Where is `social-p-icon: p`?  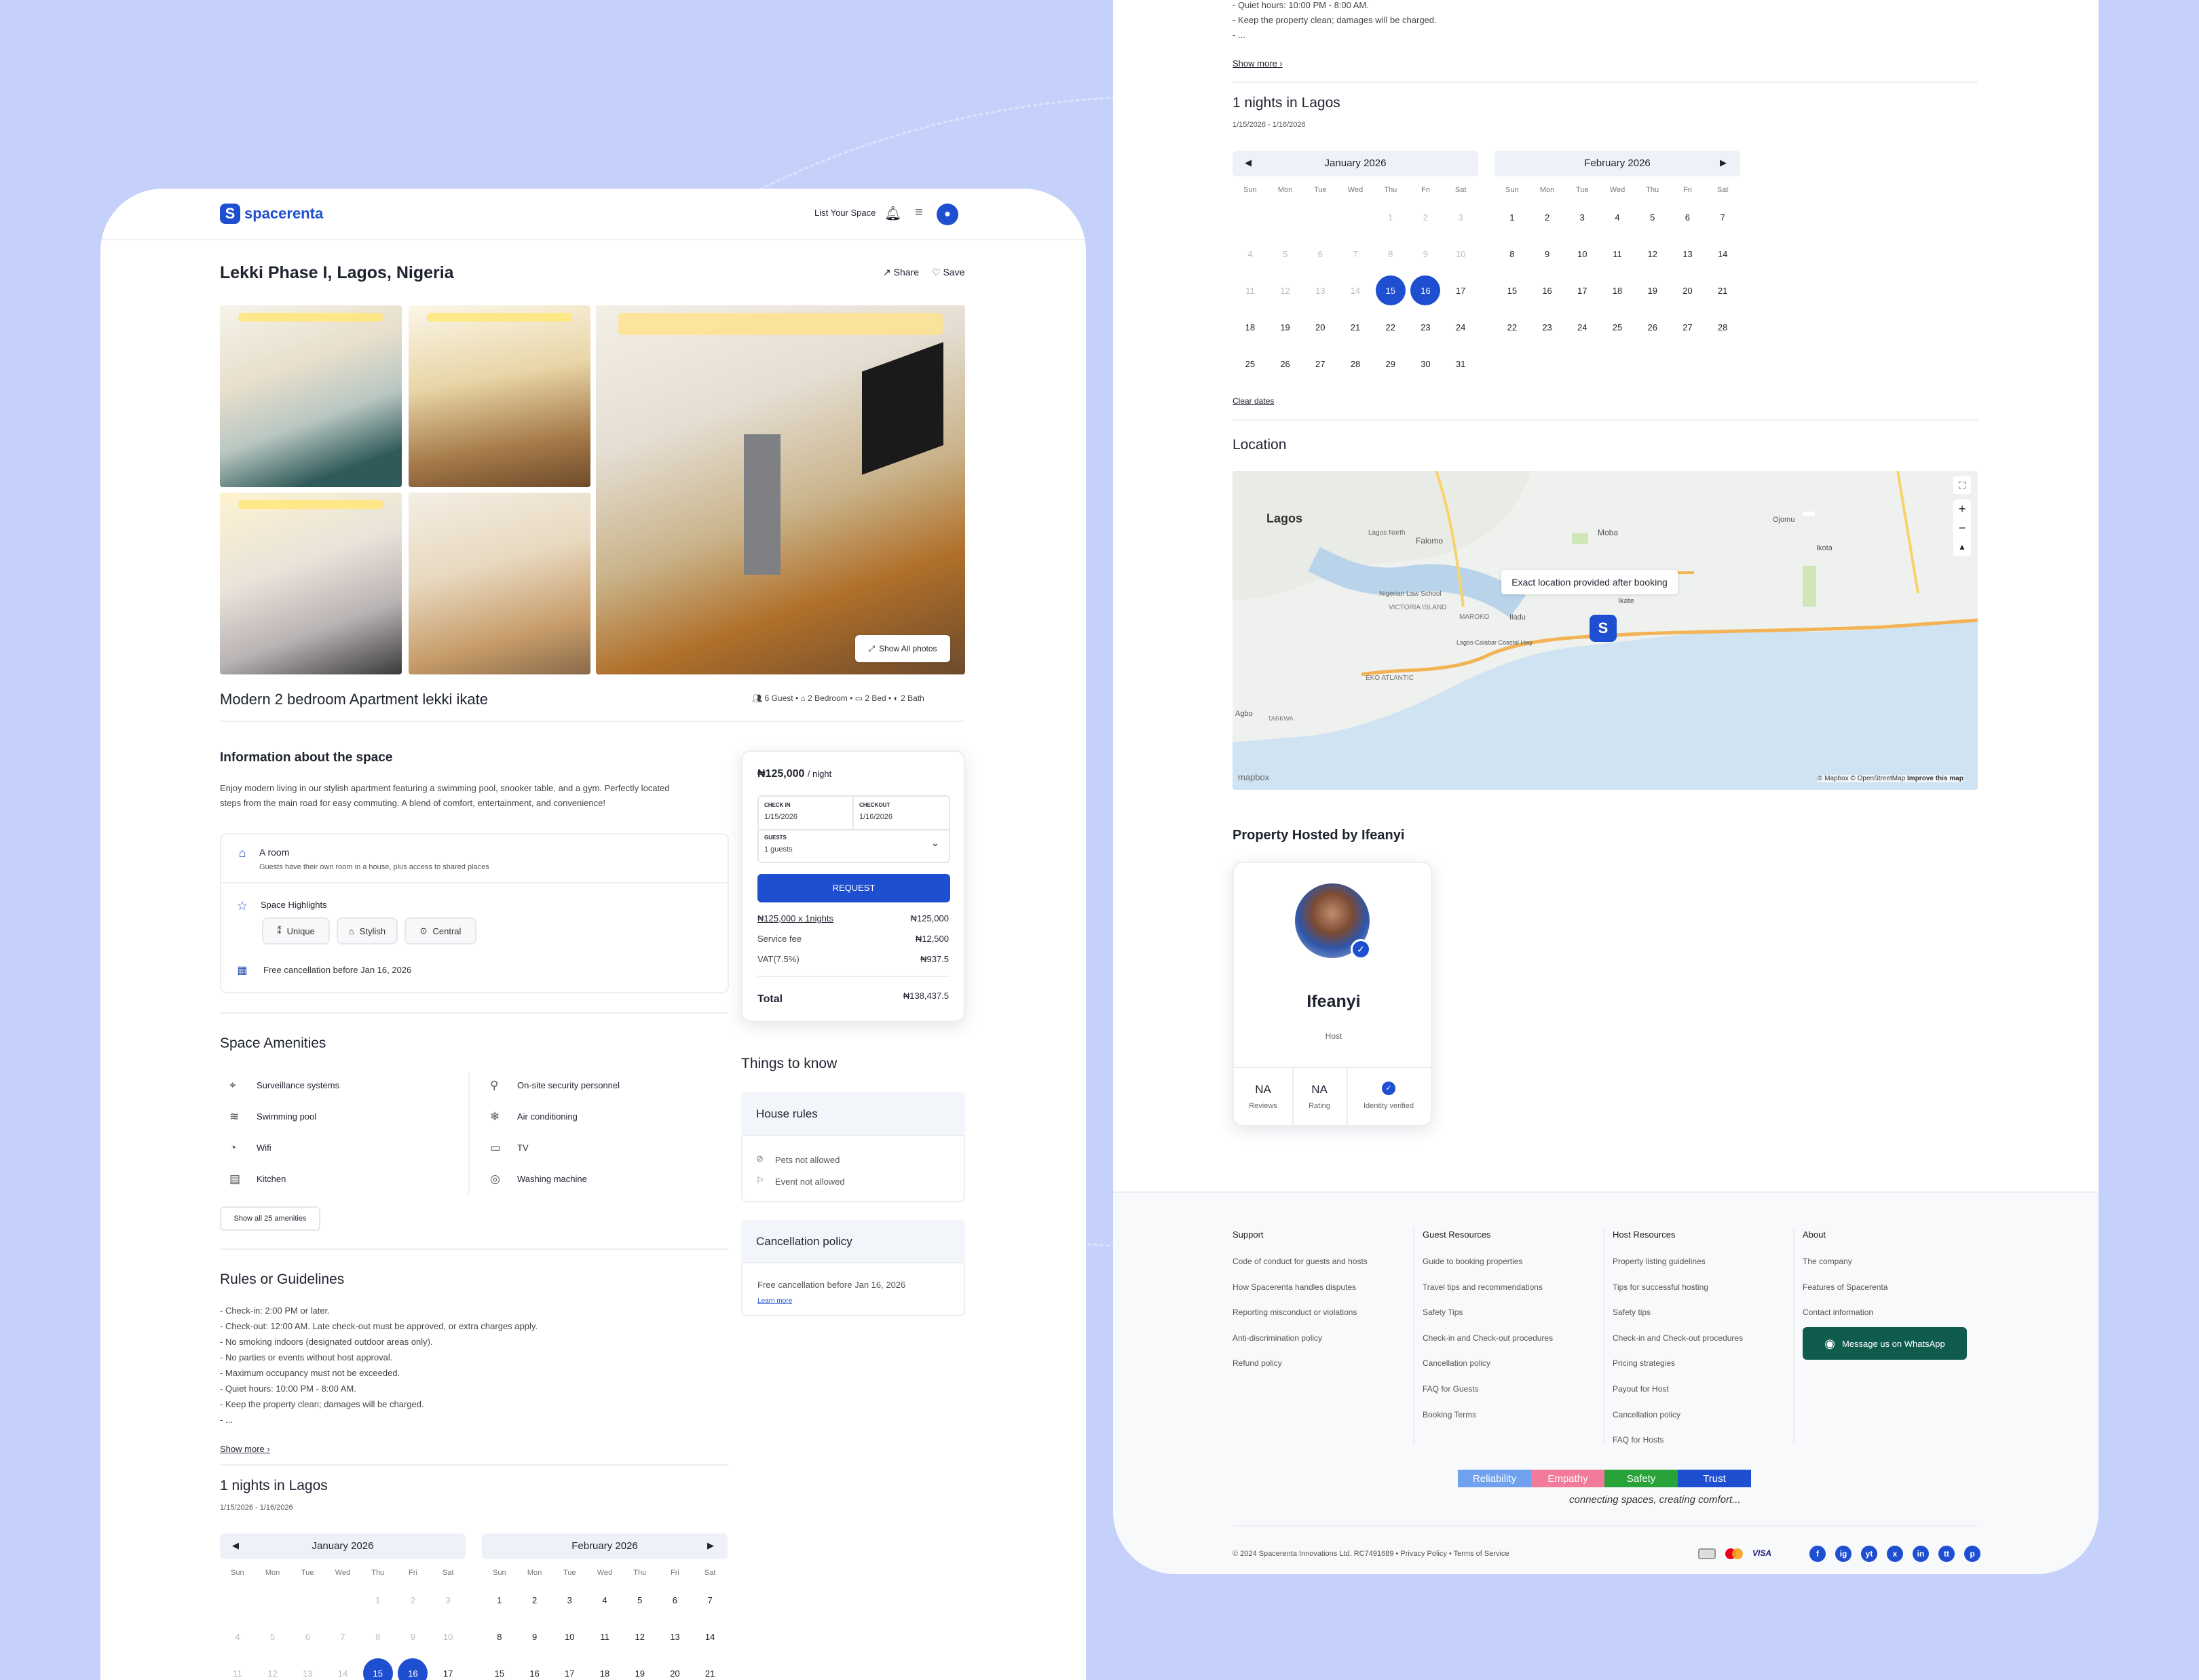
social-p-icon: p is located at coordinates (1972, 1554).